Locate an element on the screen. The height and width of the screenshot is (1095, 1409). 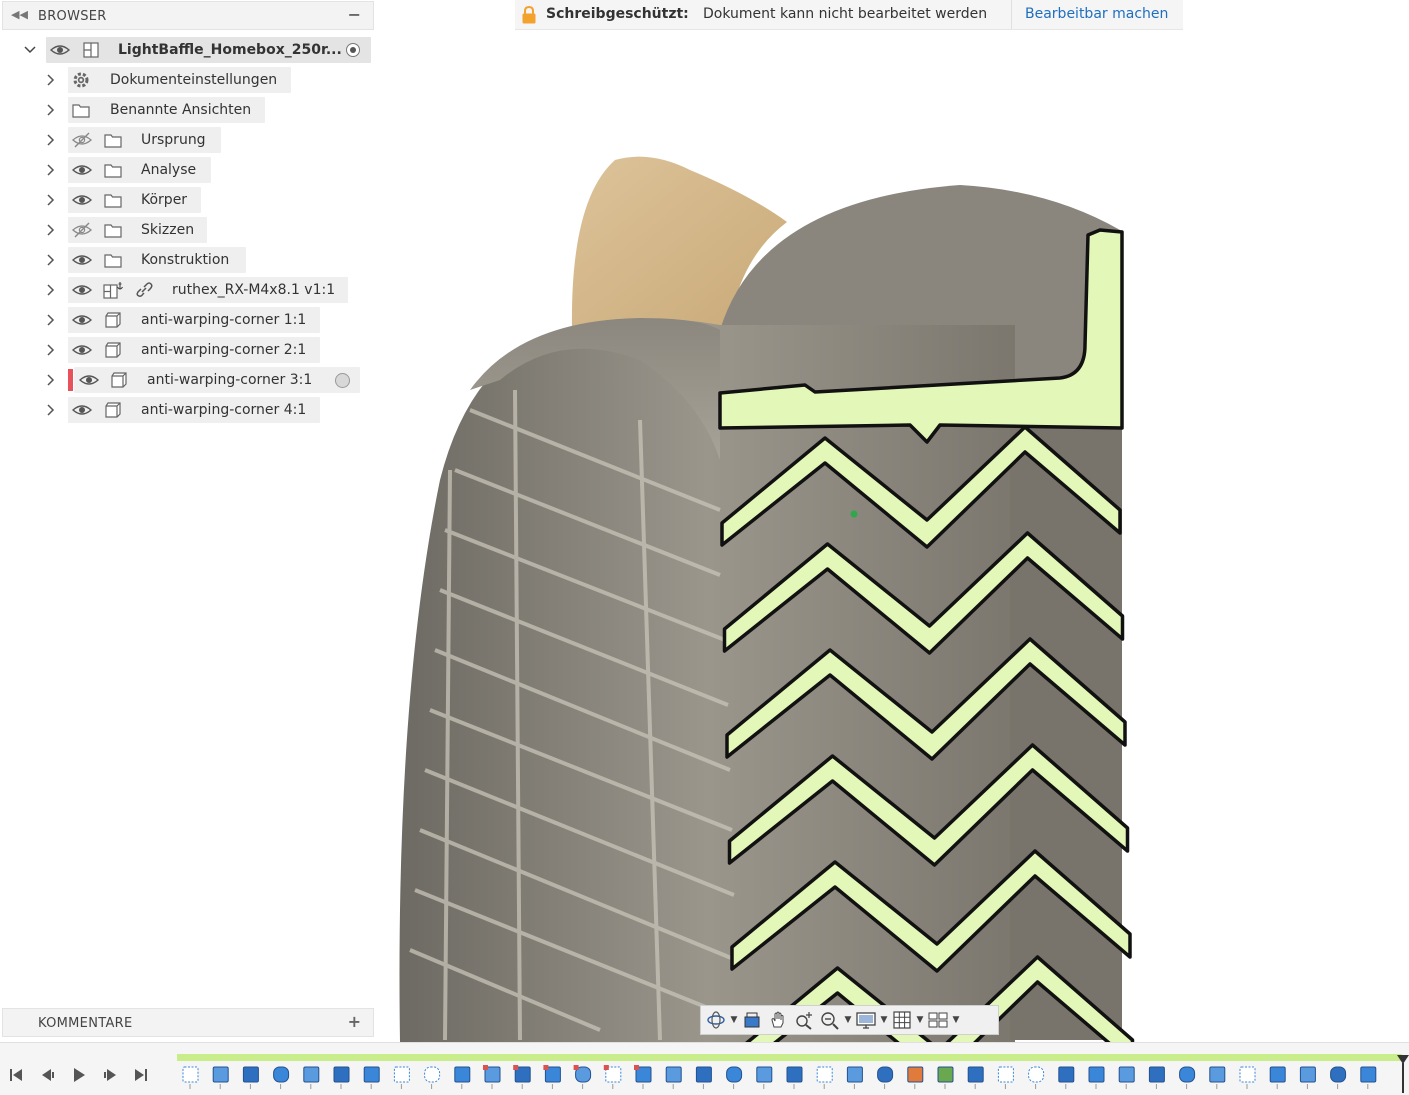
tree-item-koerper: Körper is located at coordinates (188, 200).